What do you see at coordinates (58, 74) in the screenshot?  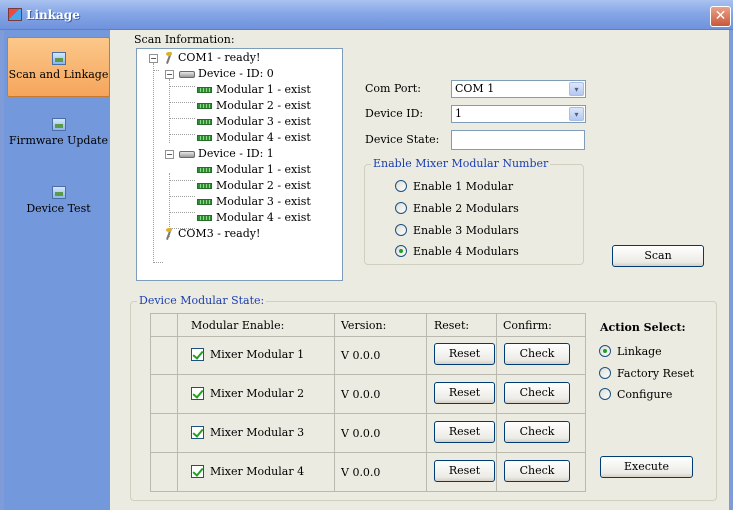 I see `sidebar-item-label: Scan and Linkage` at bounding box center [58, 74].